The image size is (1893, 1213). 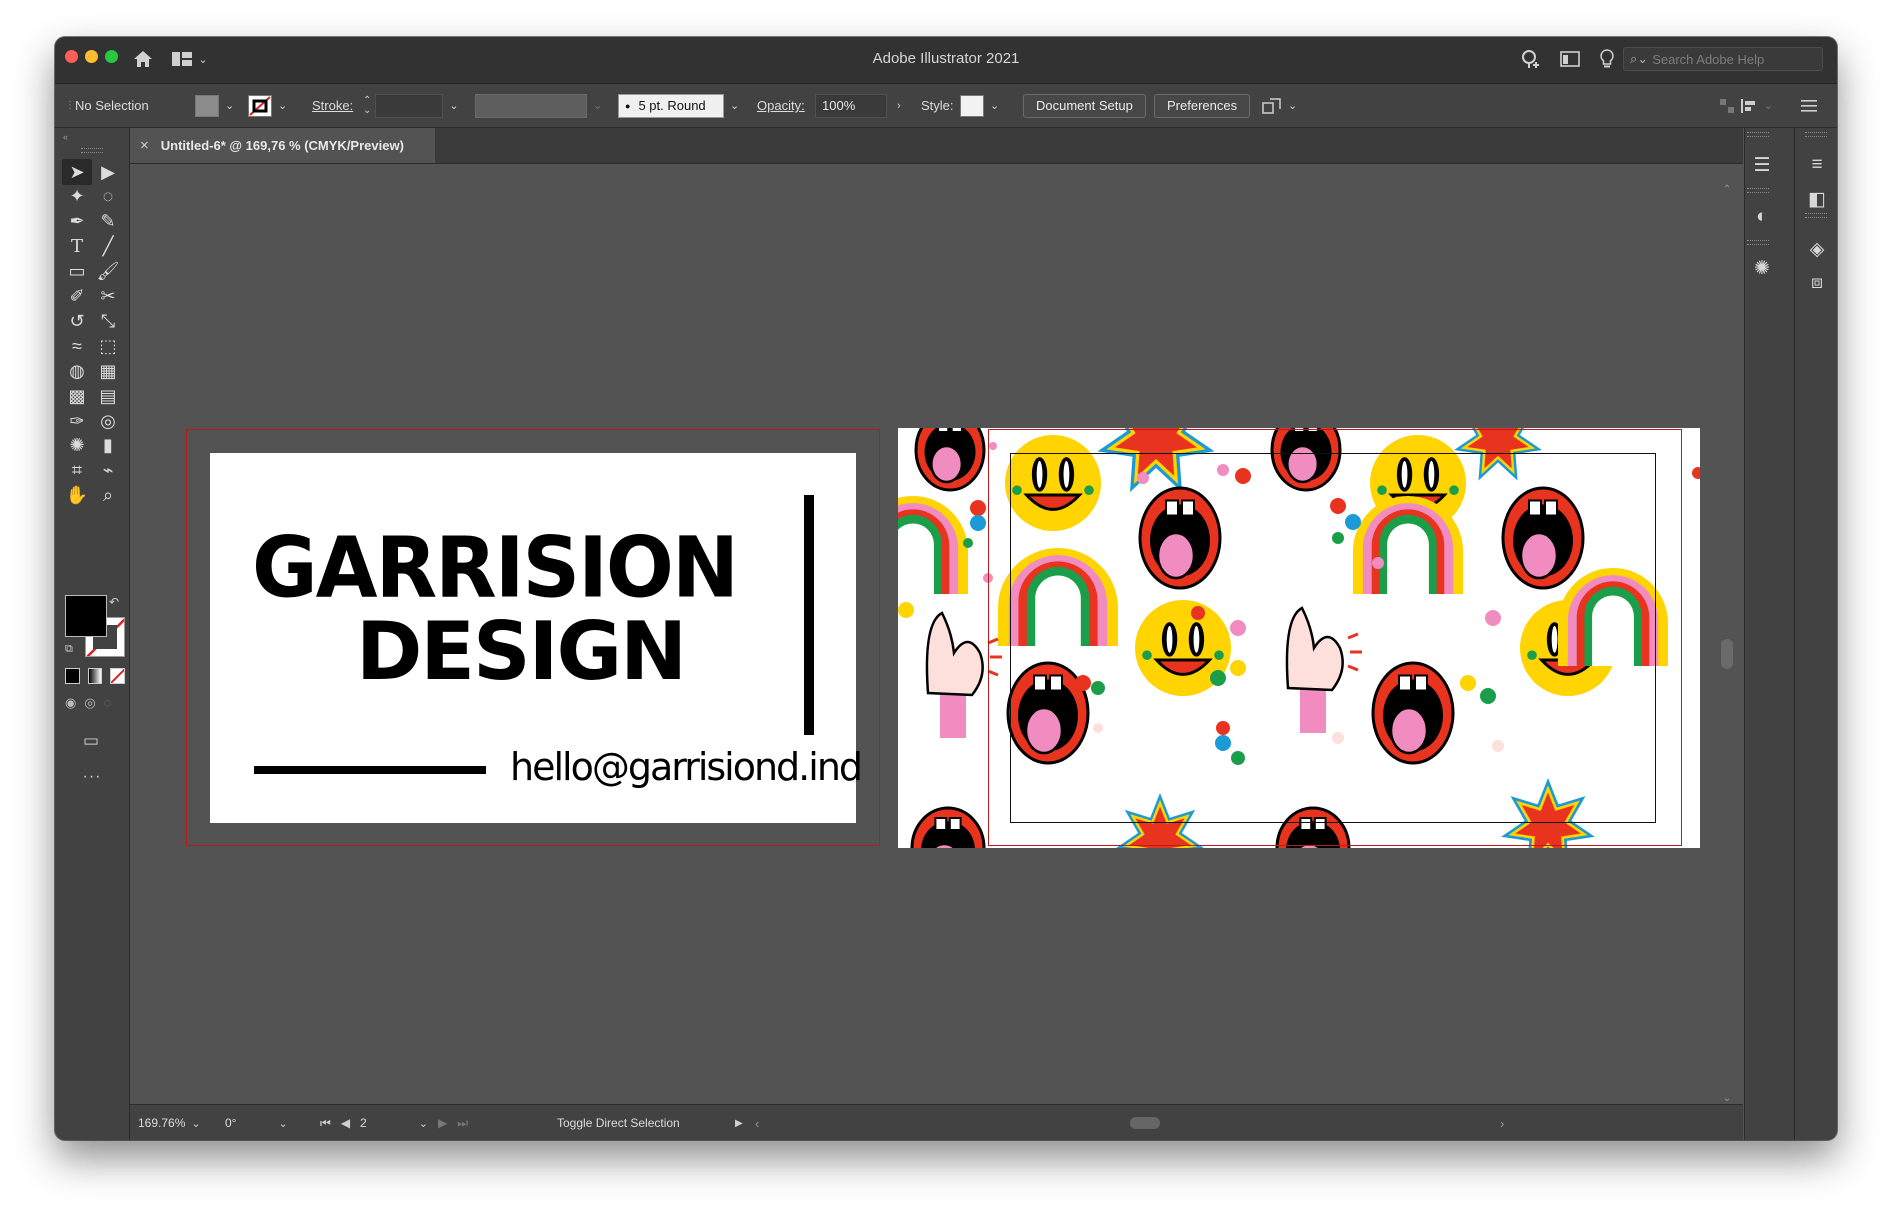 I want to click on vertical-rule, so click(x=809, y=615).